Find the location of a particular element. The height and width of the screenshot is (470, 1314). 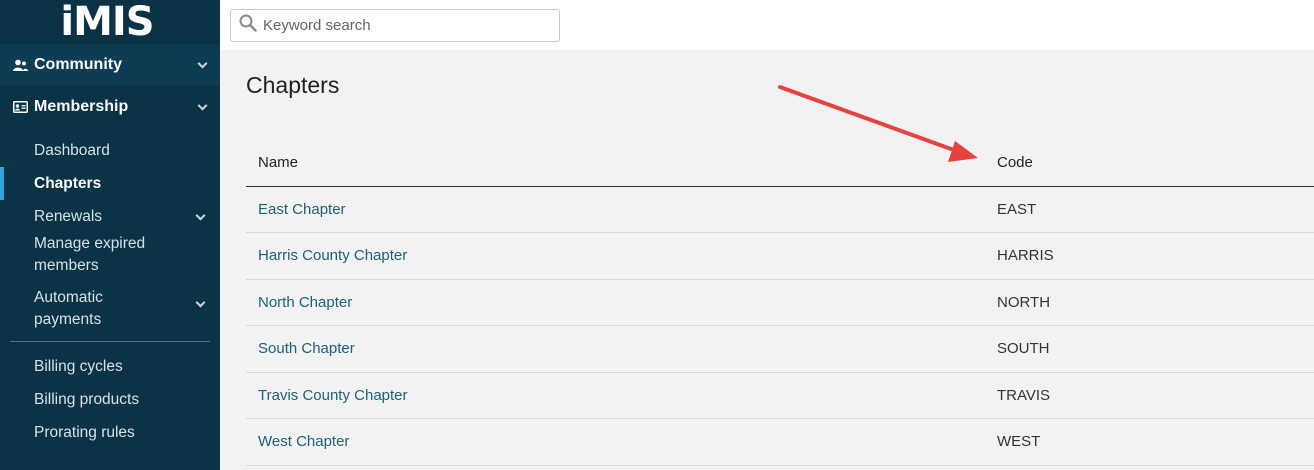

nav-section-membership: Membership is located at coordinates (110, 107).